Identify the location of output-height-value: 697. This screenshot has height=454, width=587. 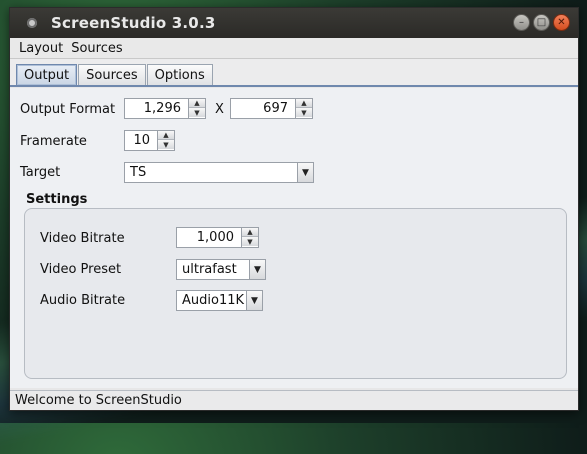
(275, 108).